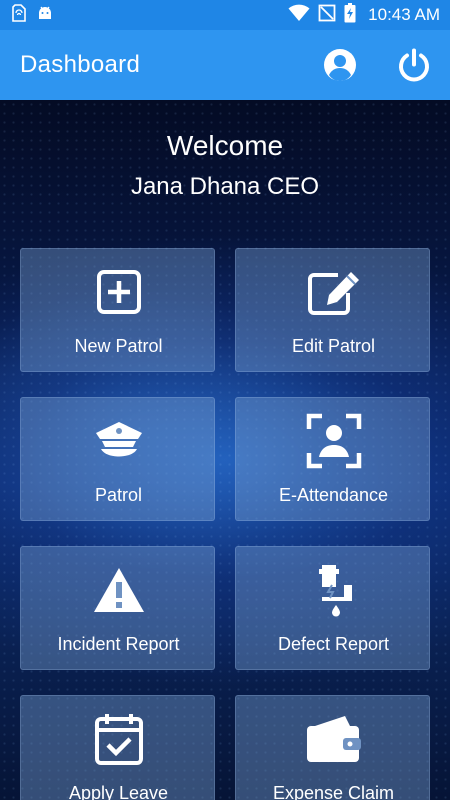 Image resolution: width=450 pixels, height=800 pixels. What do you see at coordinates (404, 14) in the screenshot?
I see `status-time: 10:43 AM` at bounding box center [404, 14].